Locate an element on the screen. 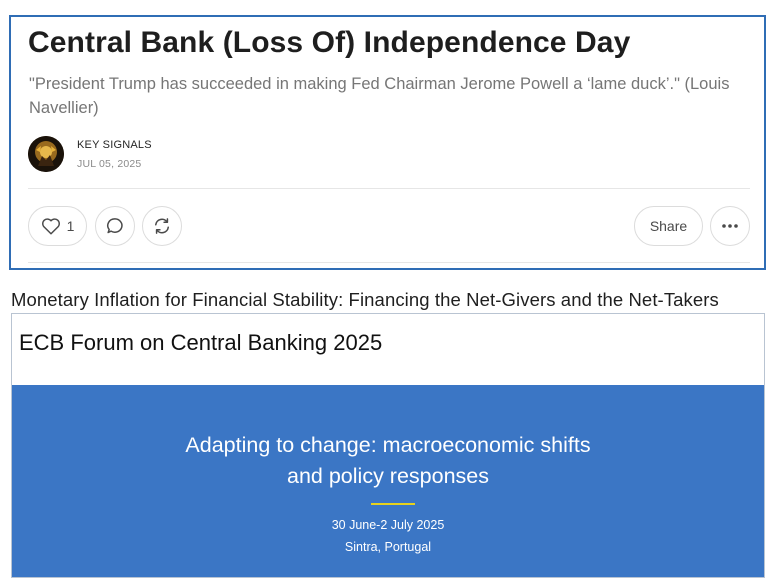 This screenshot has height=583, width=772. share-label: Share is located at coordinates (668, 226).